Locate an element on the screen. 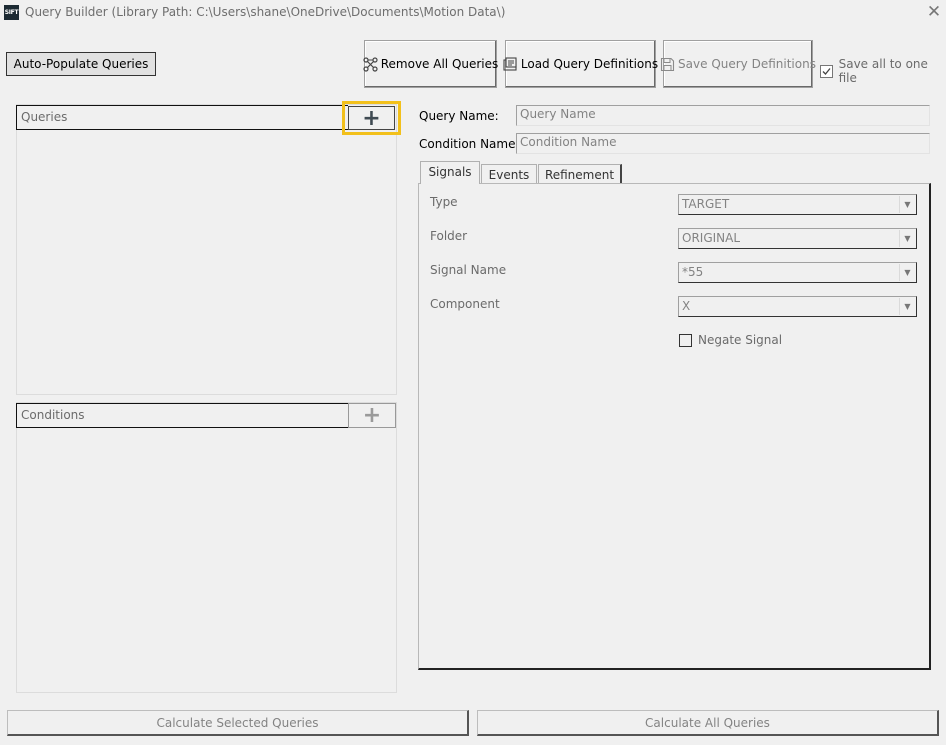 The height and width of the screenshot is (745, 946). type-label: Type is located at coordinates (444, 202).